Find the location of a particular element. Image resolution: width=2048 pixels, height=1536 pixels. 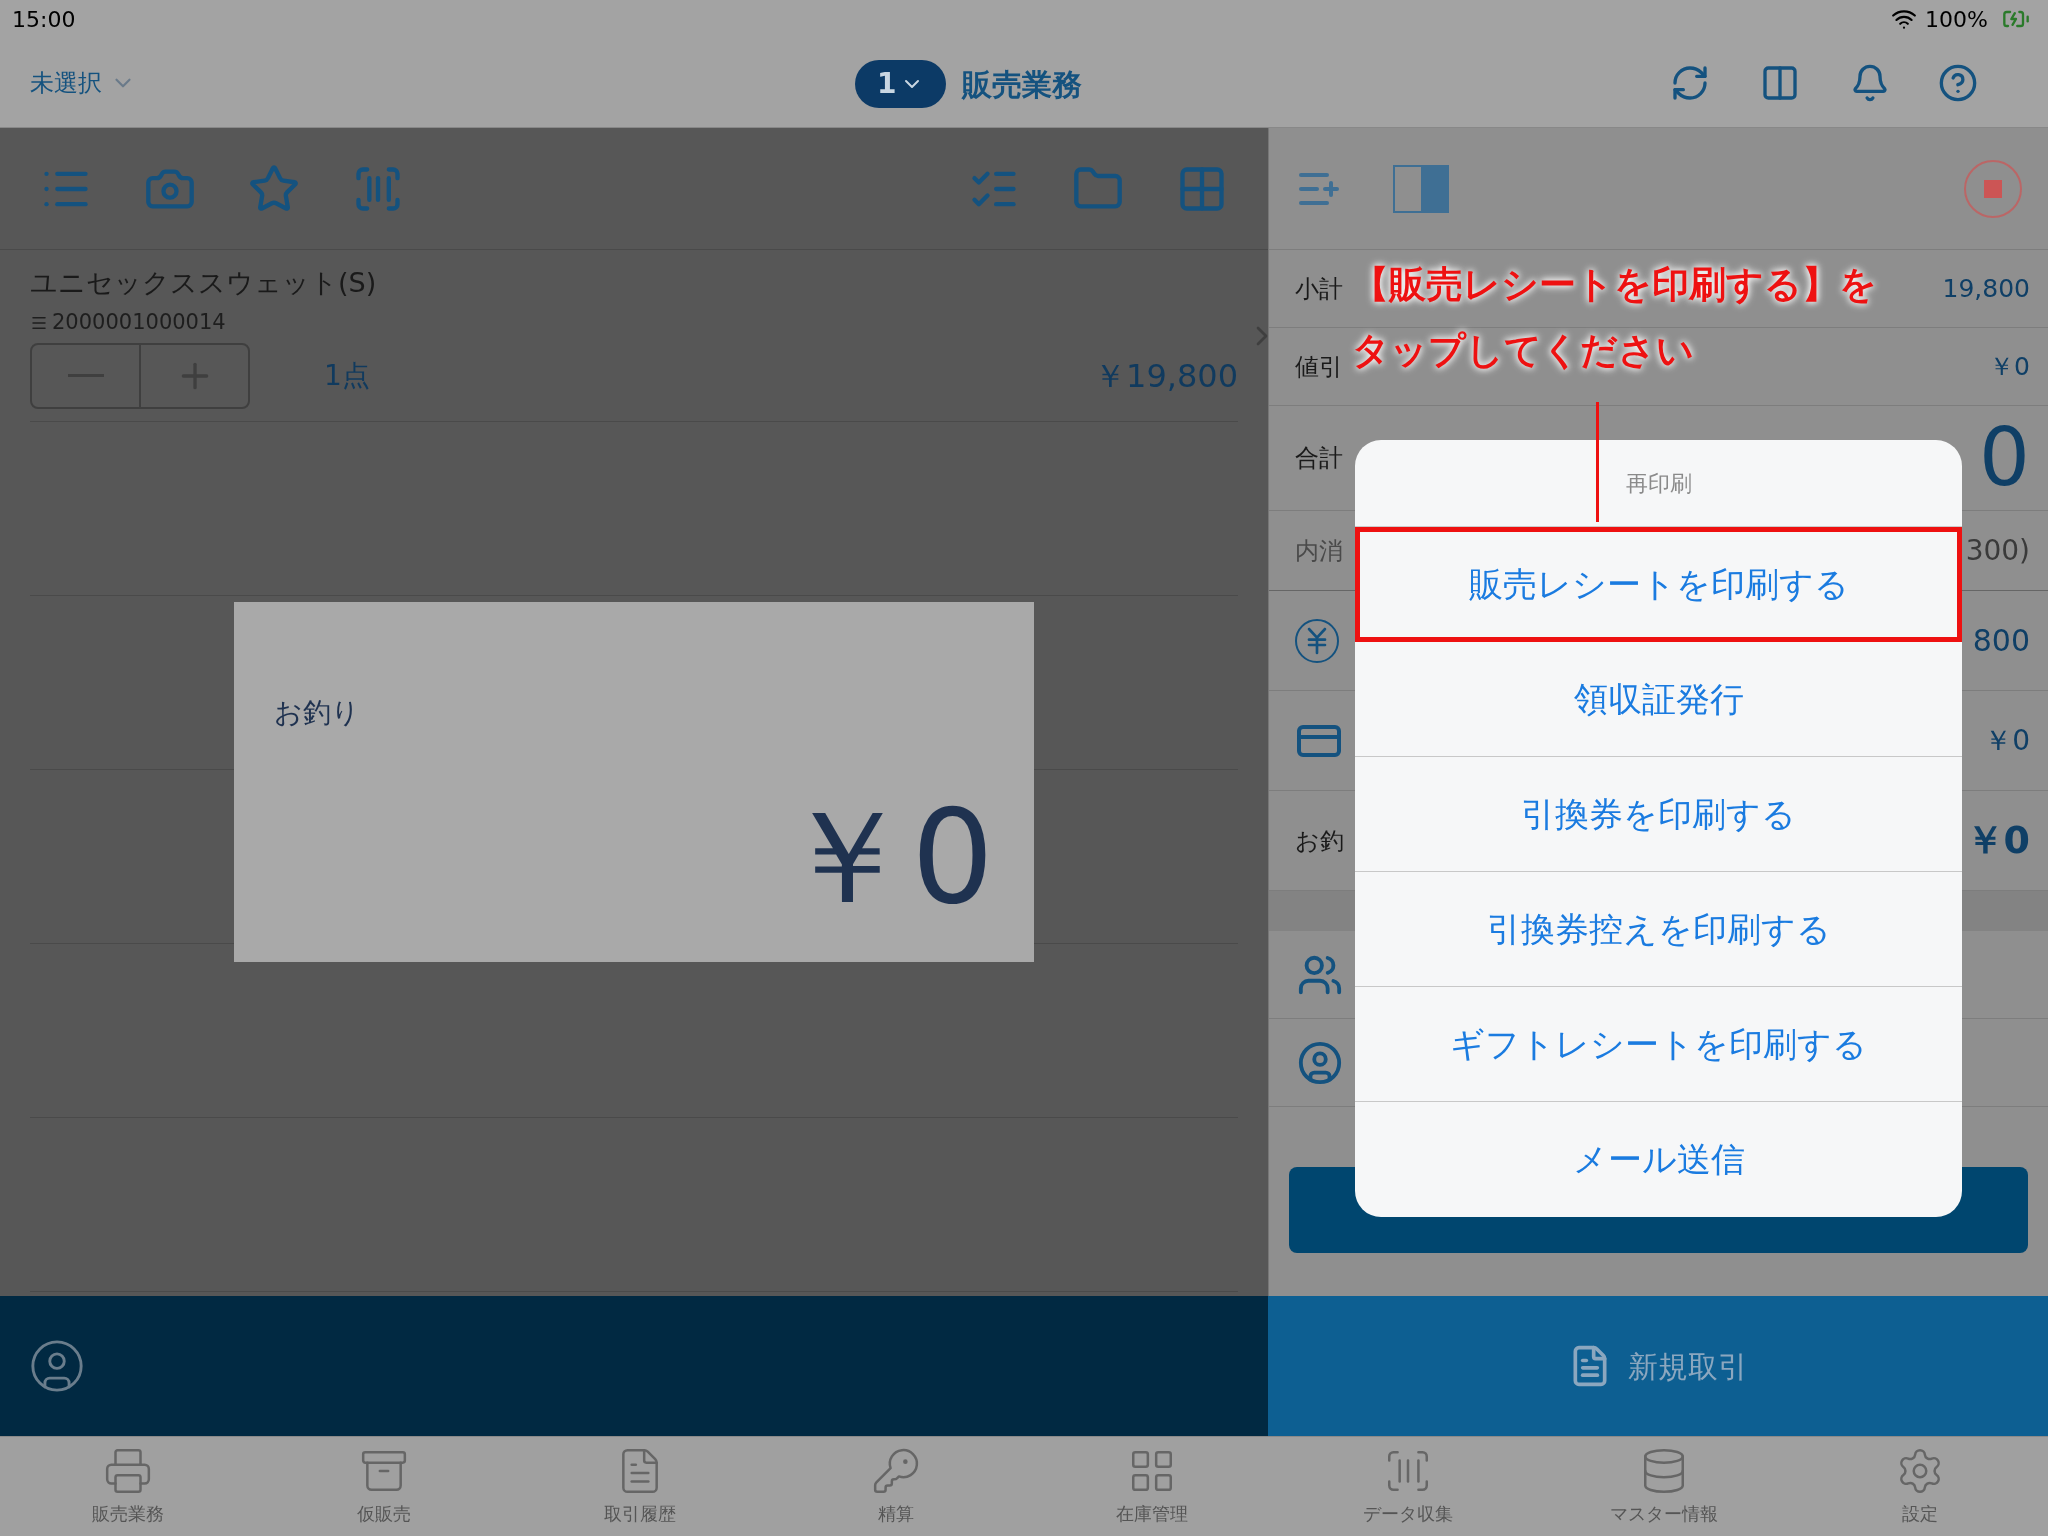

item-price: ￥19,800 is located at coordinates (1166, 376).